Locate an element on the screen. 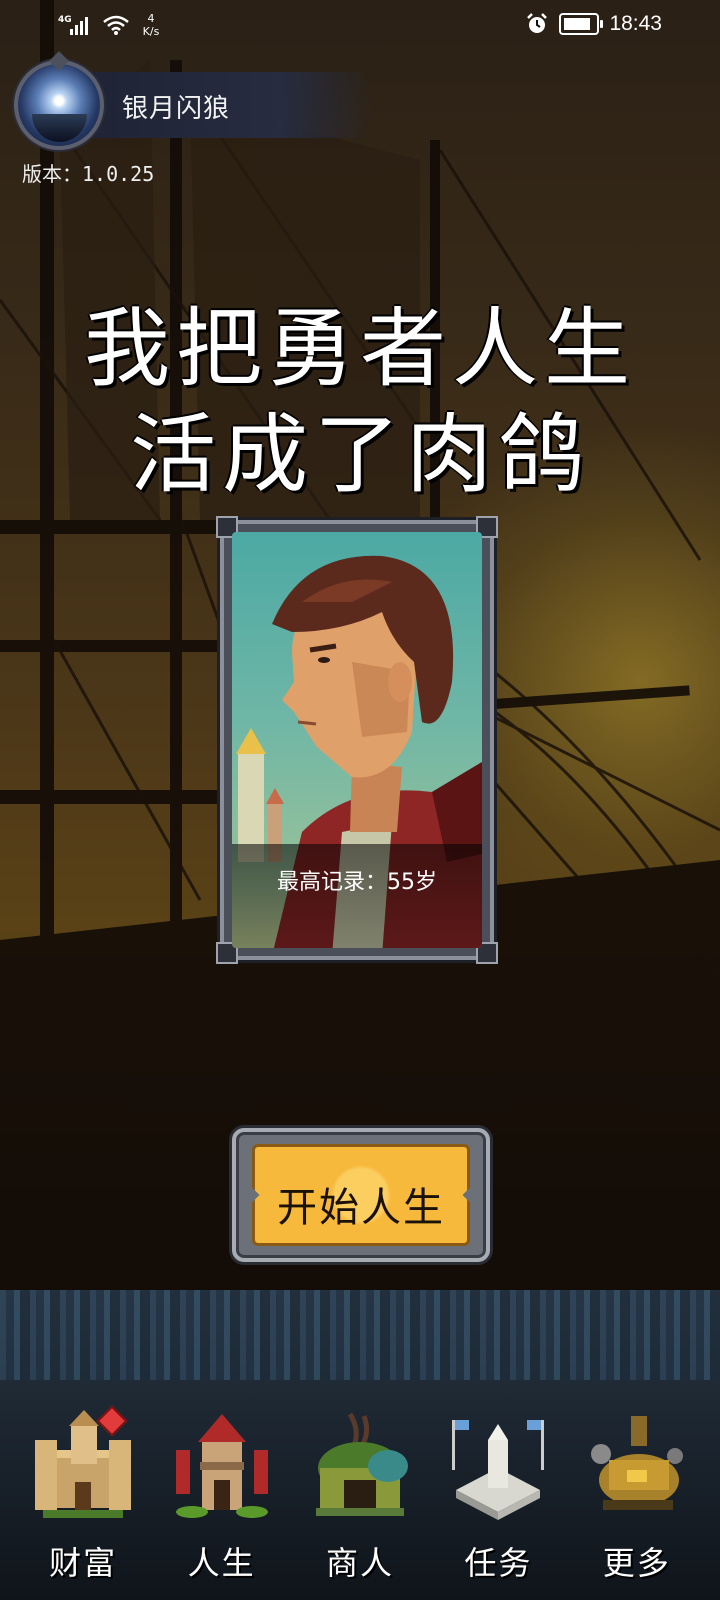 This screenshot has height=1600, width=720. status-bar: 4G 4 K/s 18:43 is located at coordinates (360, 28).